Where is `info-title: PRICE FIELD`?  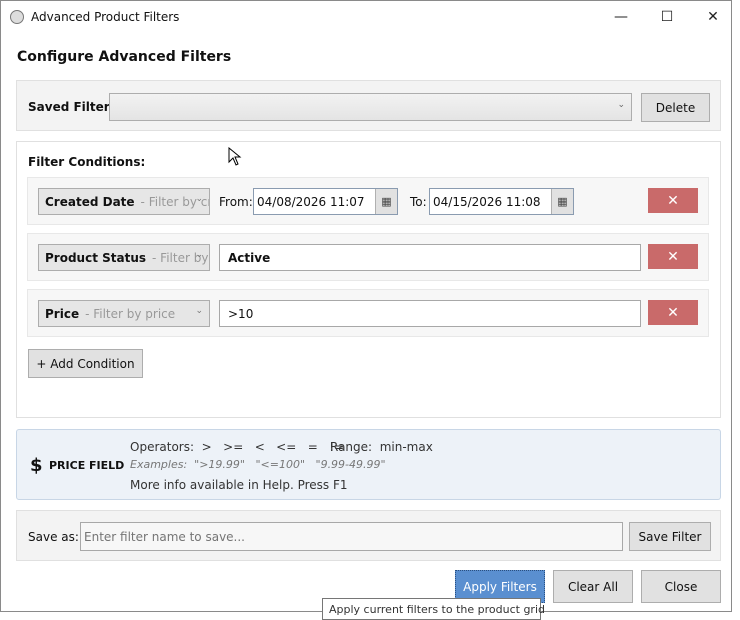
info-title: PRICE FIELD is located at coordinates (87, 465).